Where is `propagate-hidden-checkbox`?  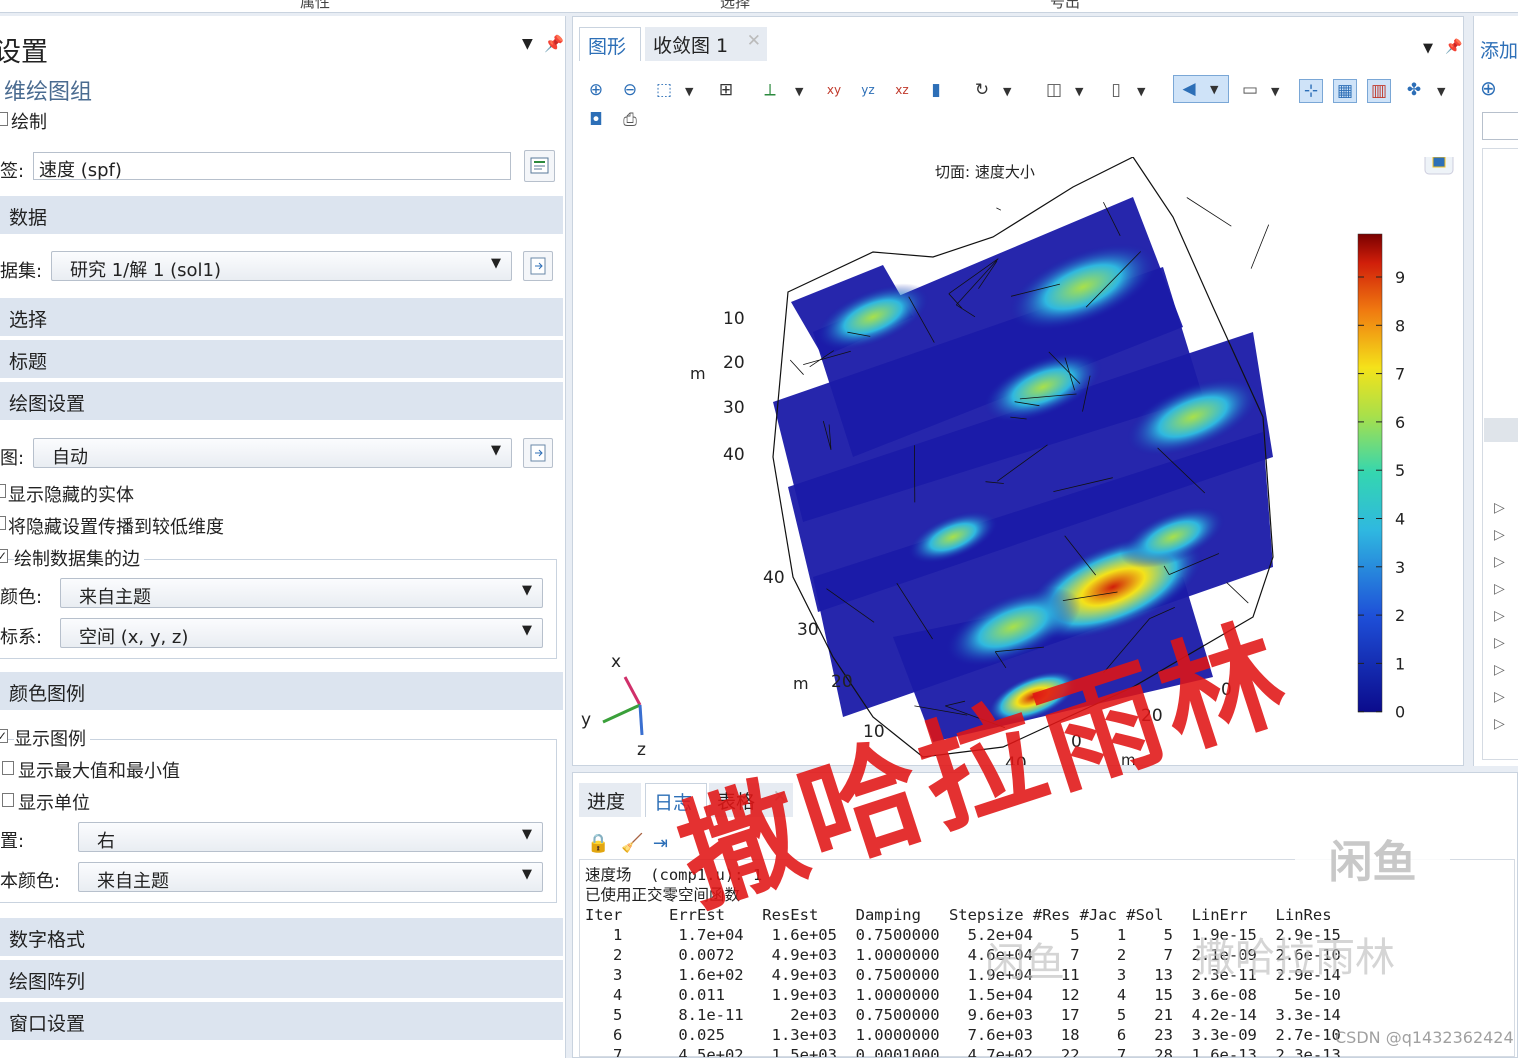 propagate-hidden-checkbox is located at coordinates (3, 523).